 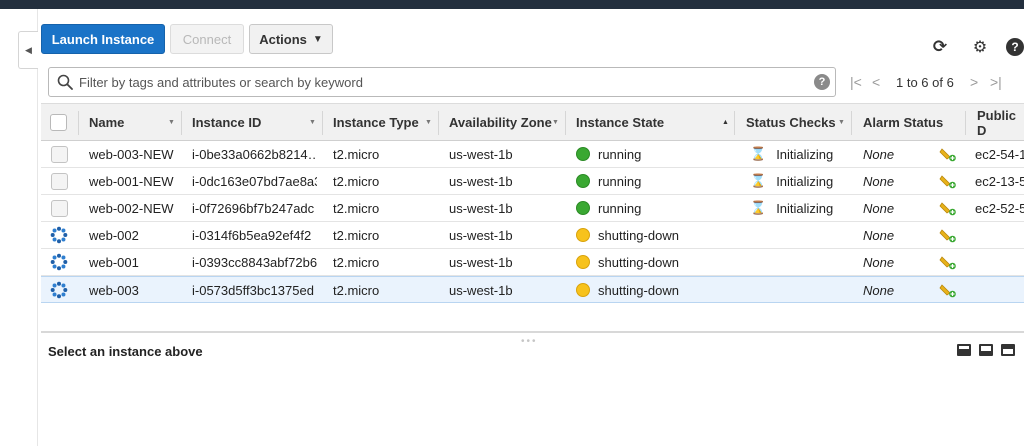 What do you see at coordinates (58, 122) in the screenshot?
I see `select-all-checkbox` at bounding box center [58, 122].